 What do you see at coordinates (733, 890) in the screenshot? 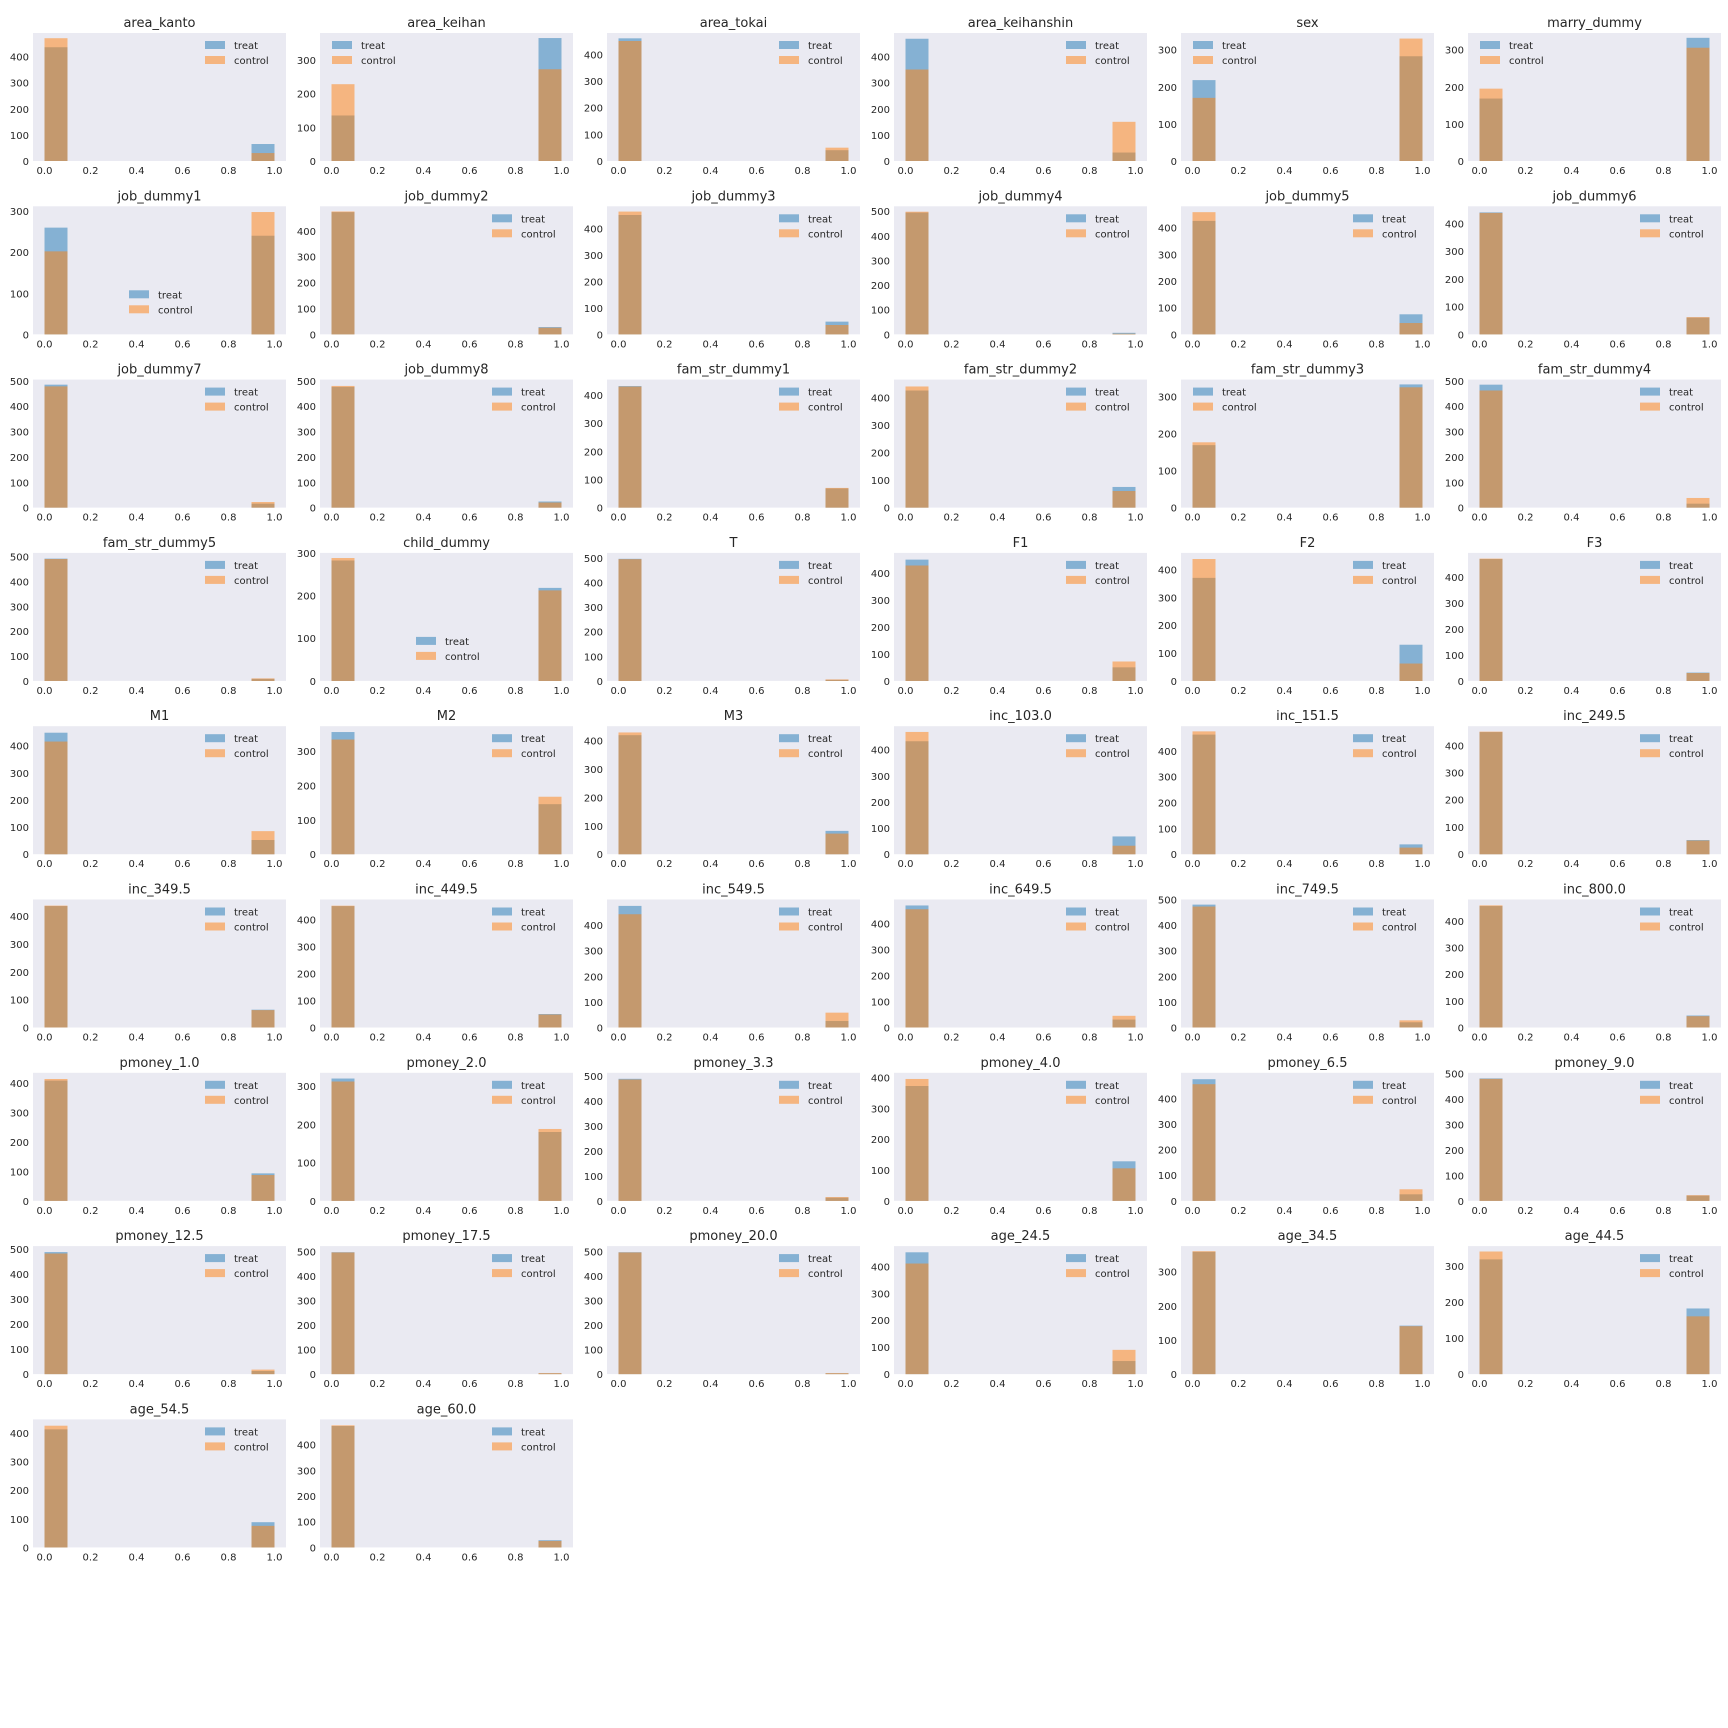
I see `subplot-title: inc_549.5` at bounding box center [733, 890].